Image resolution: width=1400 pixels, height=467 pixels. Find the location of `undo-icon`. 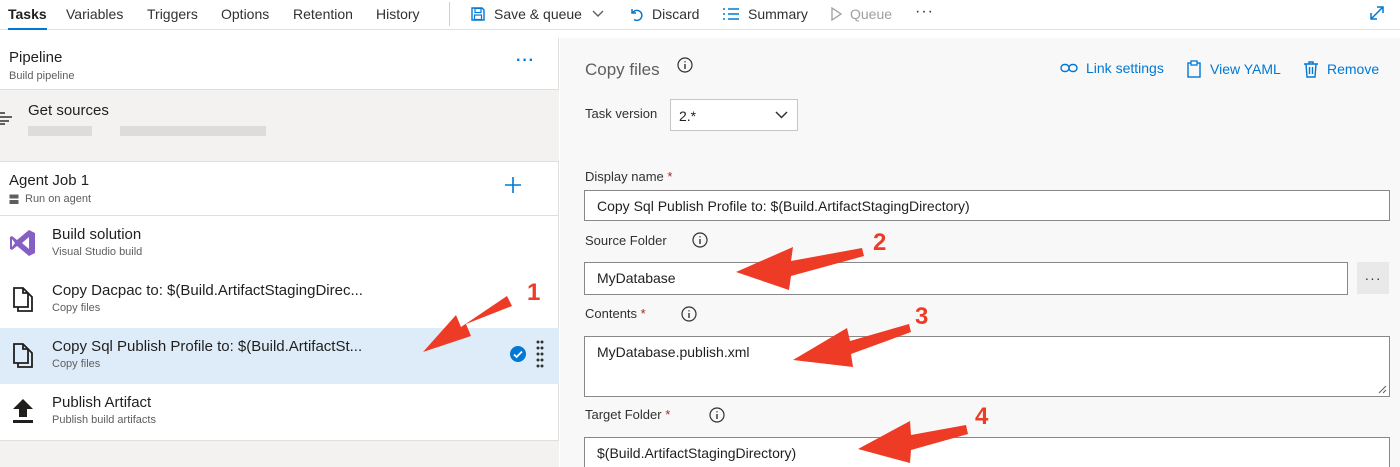

undo-icon is located at coordinates (637, 15).